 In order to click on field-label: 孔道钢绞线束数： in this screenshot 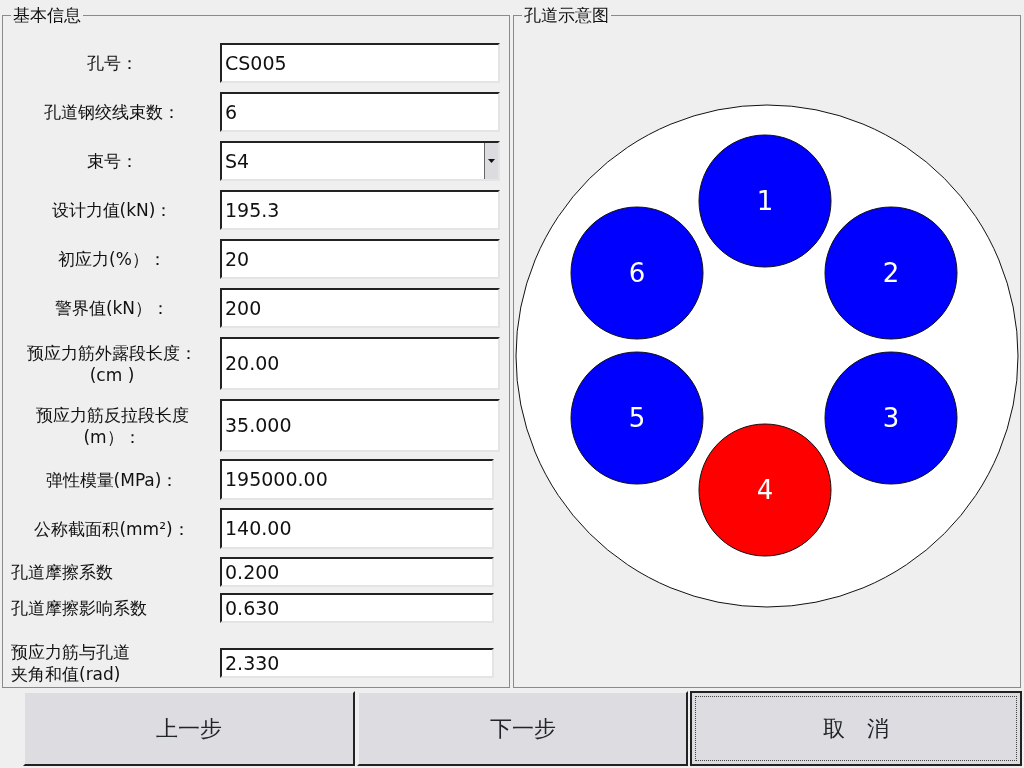, I will do `click(112, 112)`.